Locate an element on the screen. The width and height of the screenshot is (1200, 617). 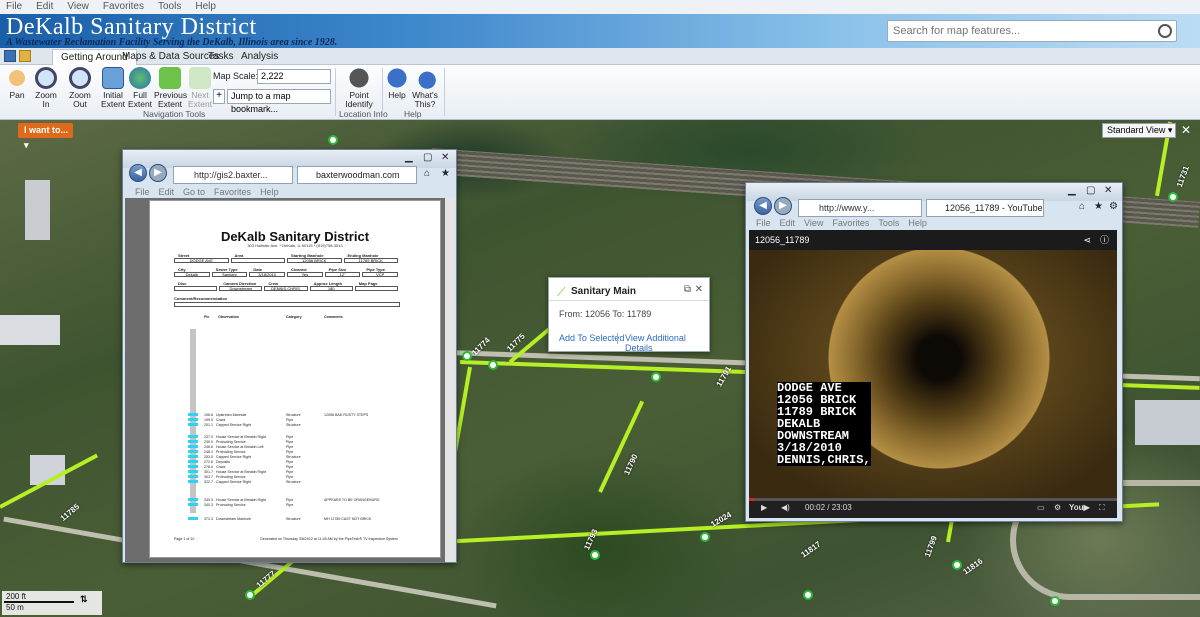
play-icon: ▶ is located at coordinates (764, 508).